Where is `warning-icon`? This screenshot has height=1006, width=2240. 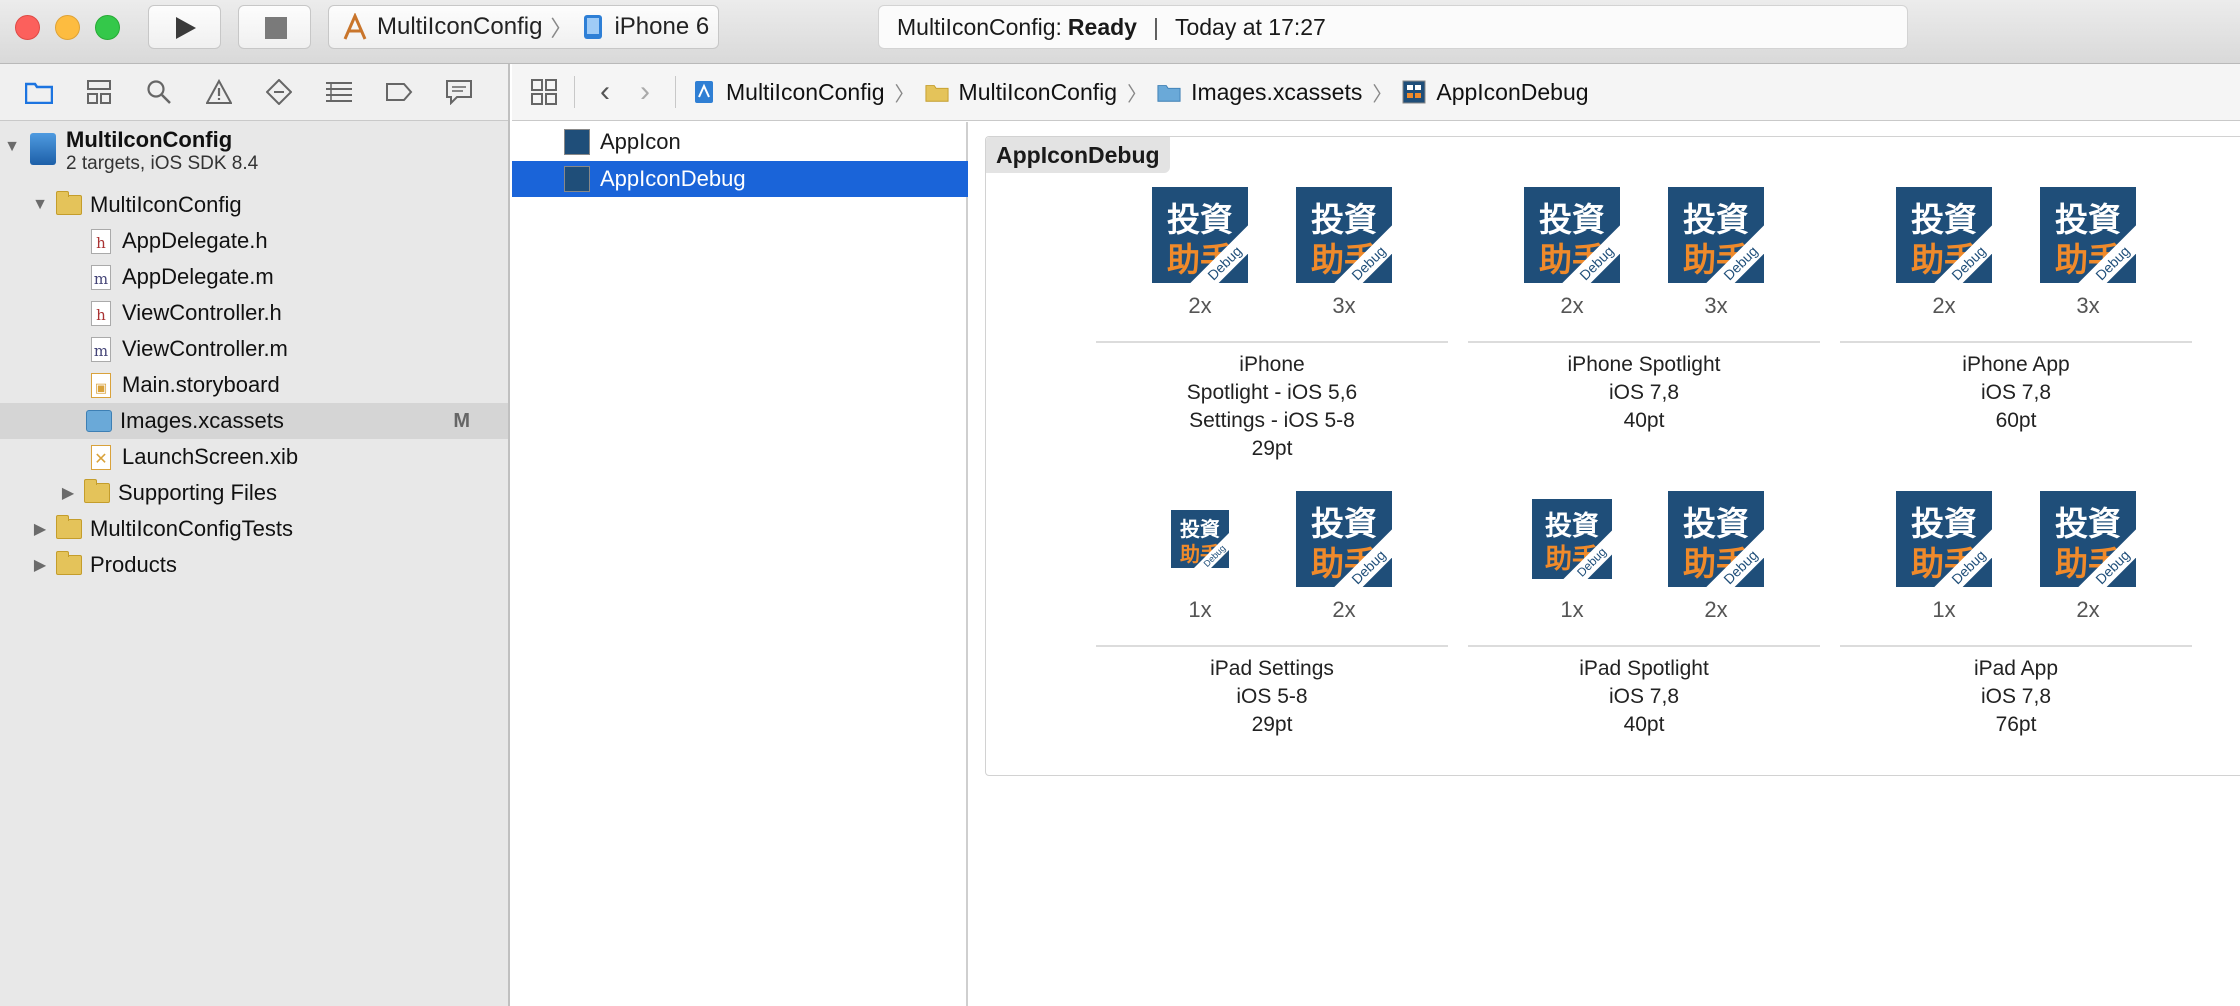
warning-icon is located at coordinates (219, 92).